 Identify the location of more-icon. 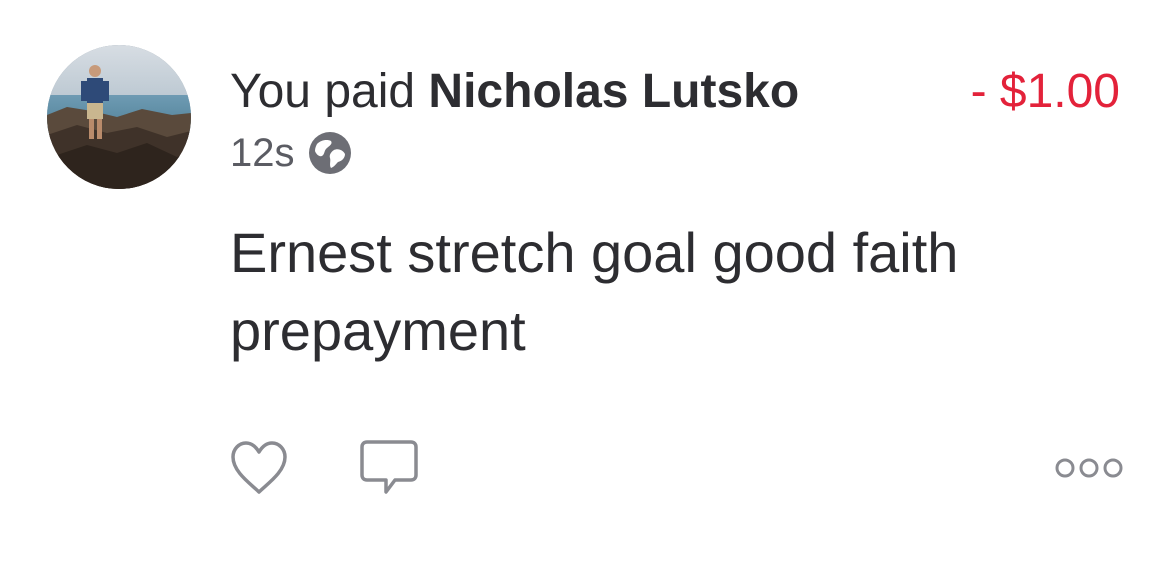
(1089, 468).